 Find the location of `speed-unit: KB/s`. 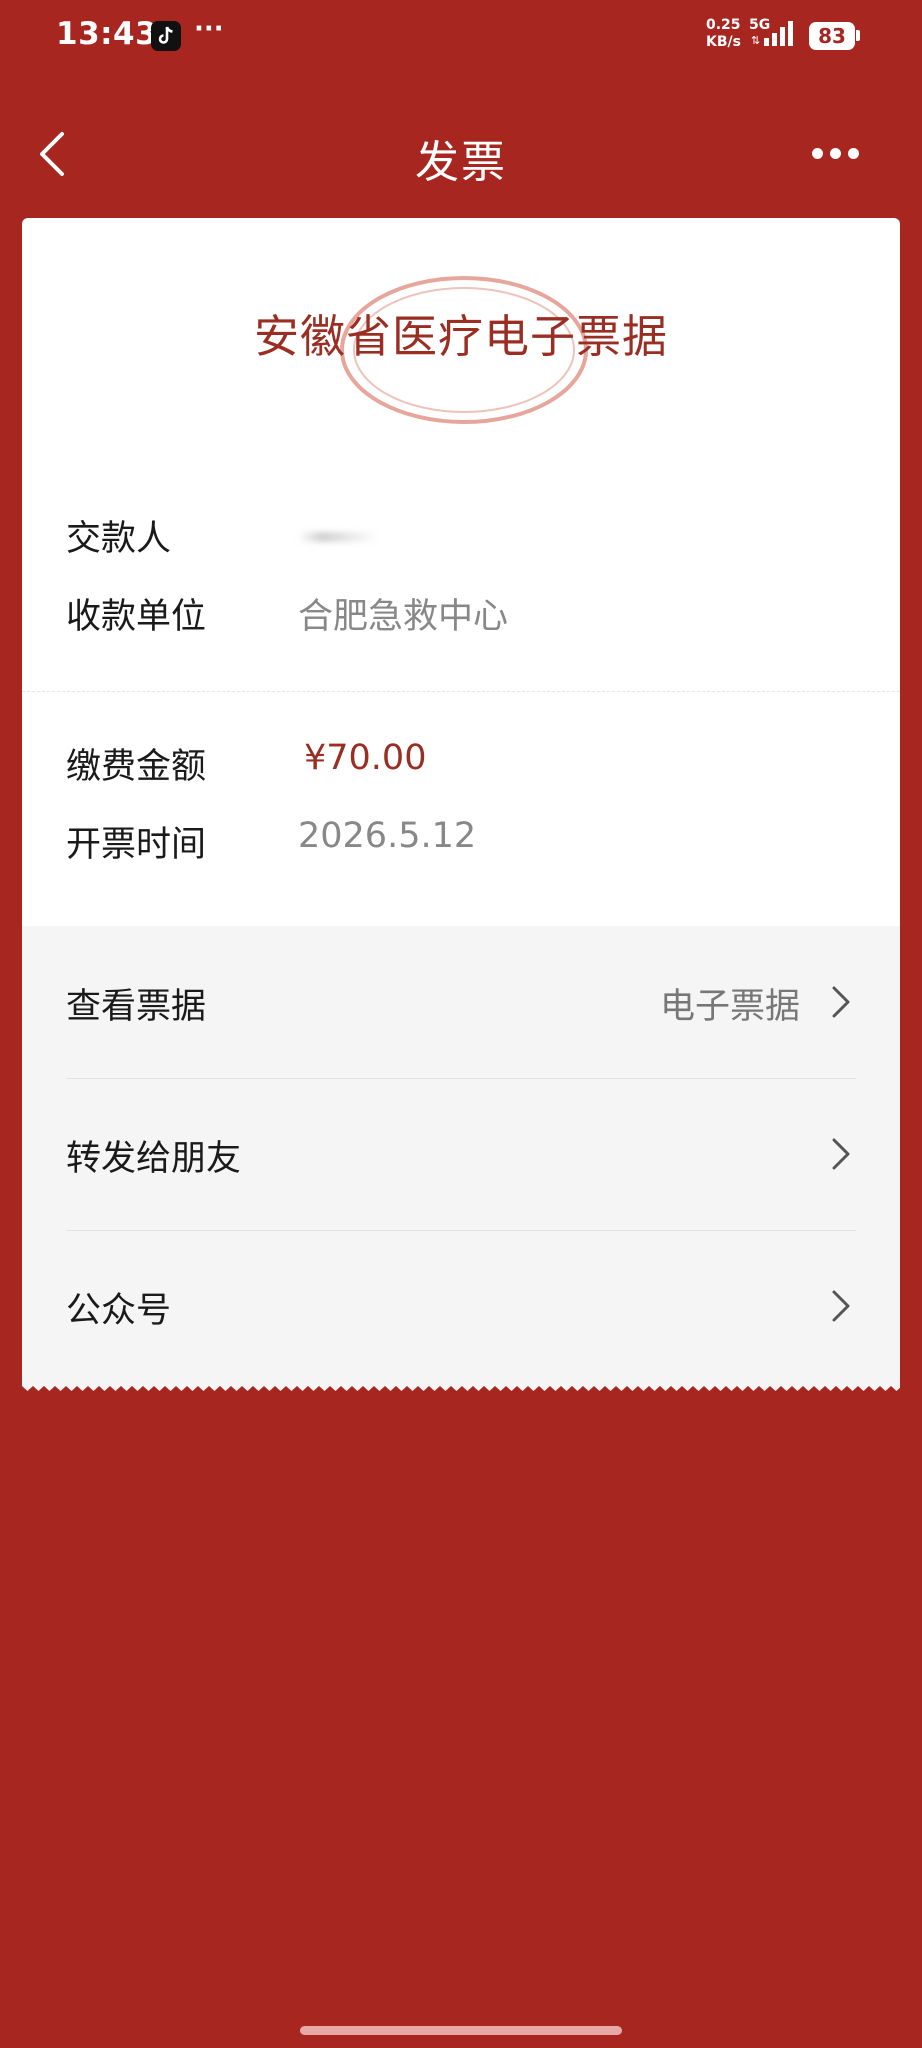

speed-unit: KB/s is located at coordinates (723, 42).